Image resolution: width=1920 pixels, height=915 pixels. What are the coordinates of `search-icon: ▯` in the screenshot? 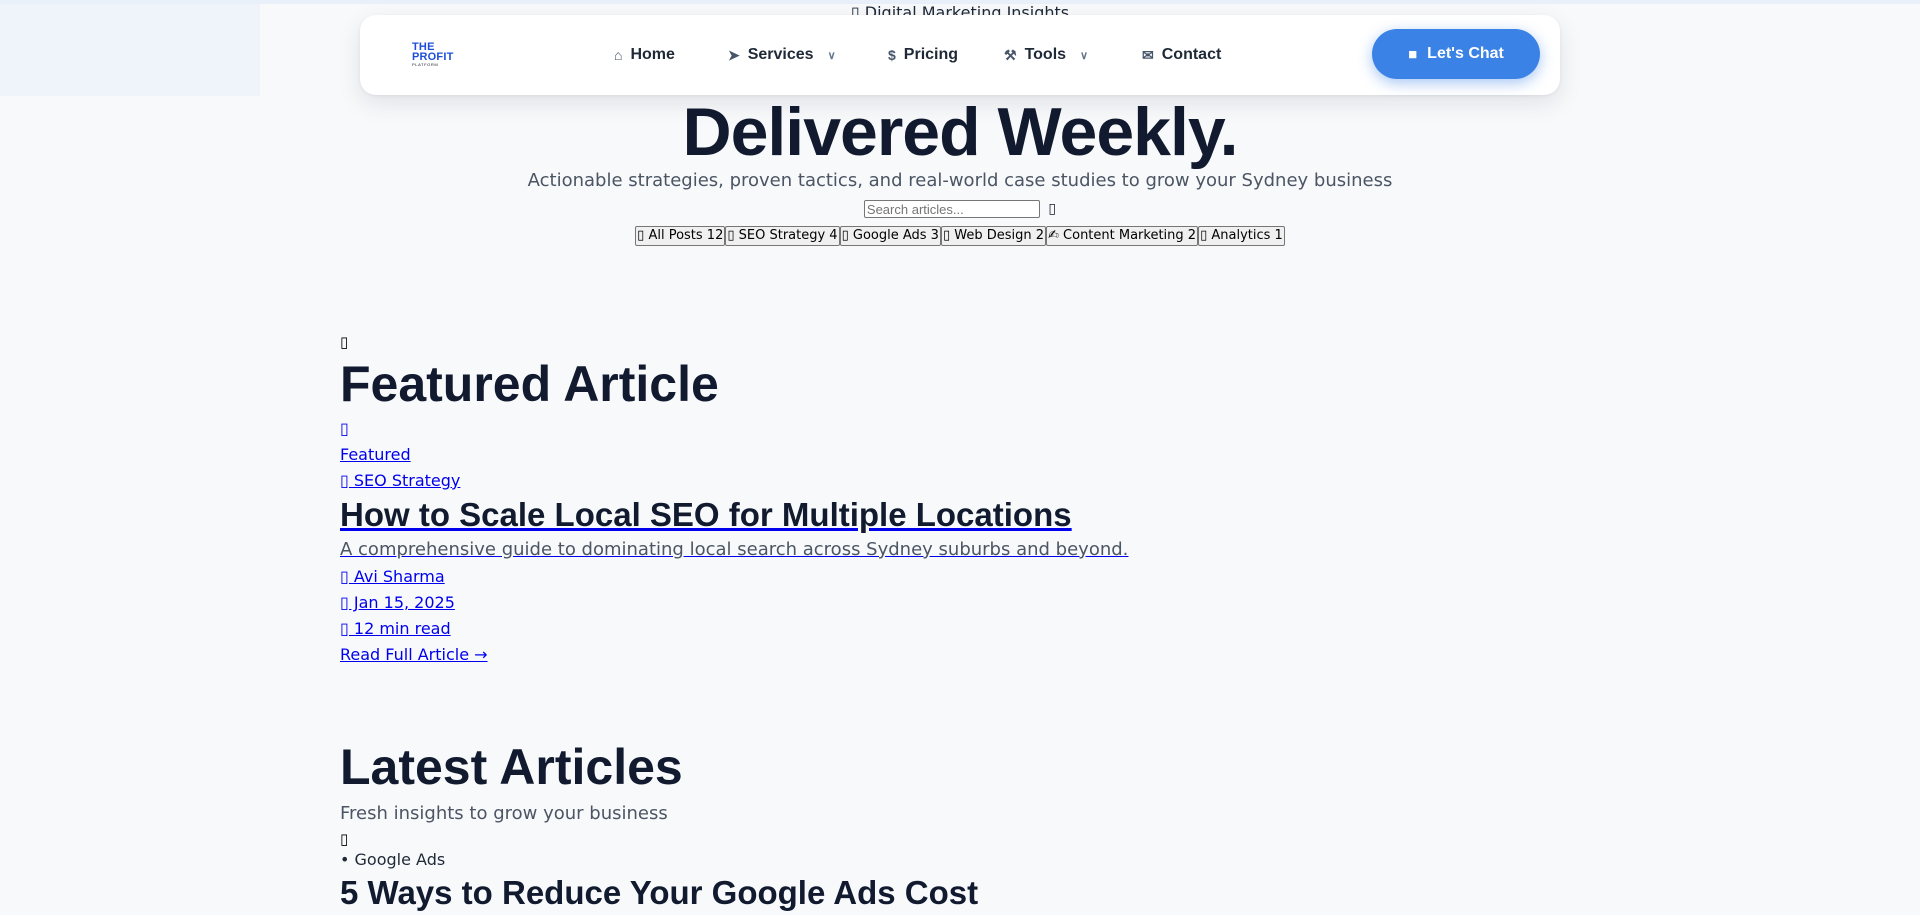 It's located at (1052, 209).